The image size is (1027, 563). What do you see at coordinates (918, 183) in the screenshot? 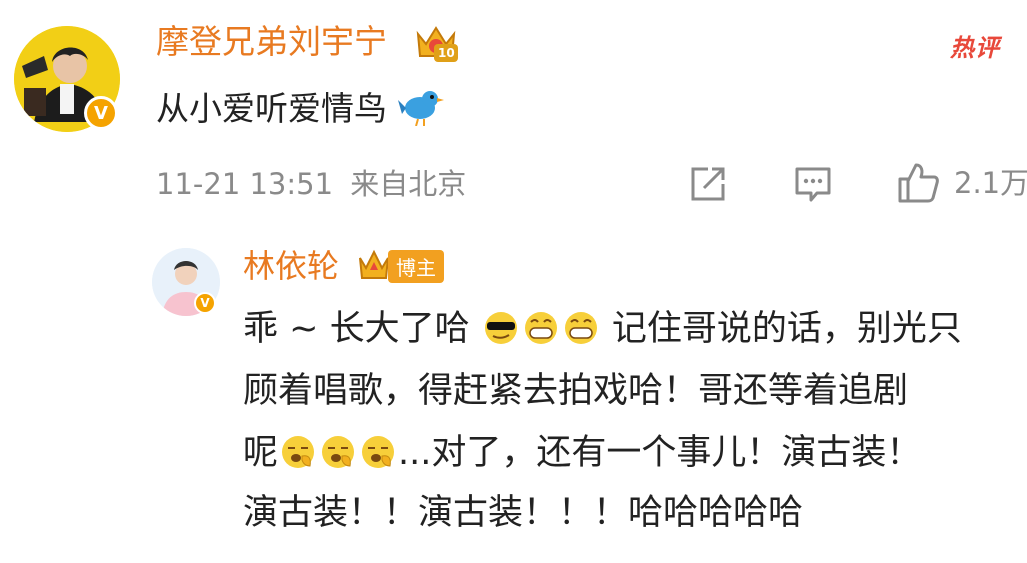
I see `like-icon` at bounding box center [918, 183].